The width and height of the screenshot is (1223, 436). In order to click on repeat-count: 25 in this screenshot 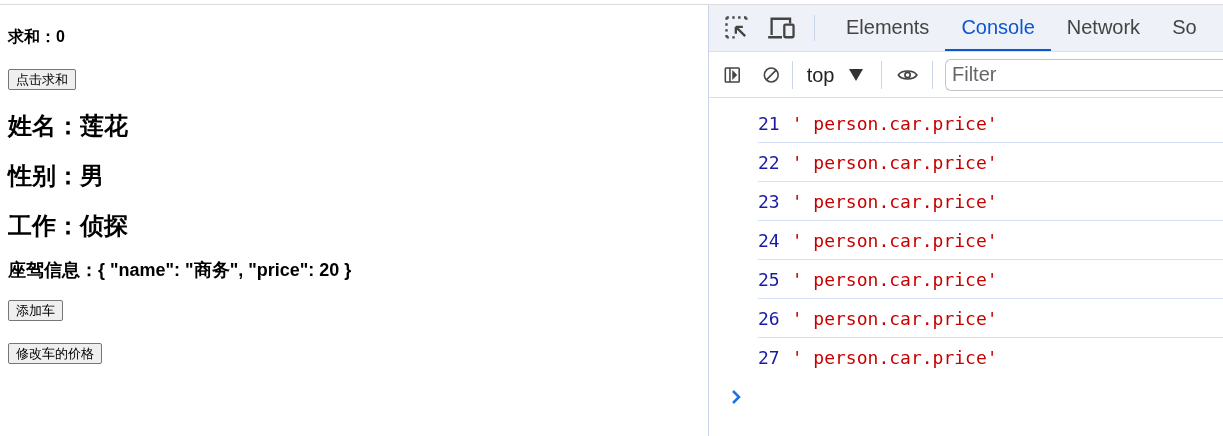, I will do `click(769, 279)`.